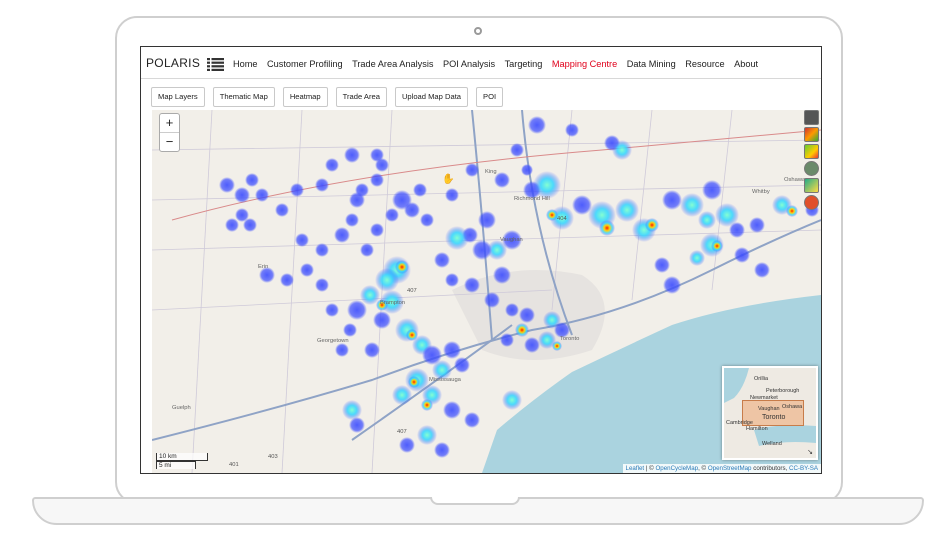 The height and width of the screenshot is (551, 949). What do you see at coordinates (511, 240) in the screenshot?
I see `place-label-vaughan: Vaughan` at bounding box center [511, 240].